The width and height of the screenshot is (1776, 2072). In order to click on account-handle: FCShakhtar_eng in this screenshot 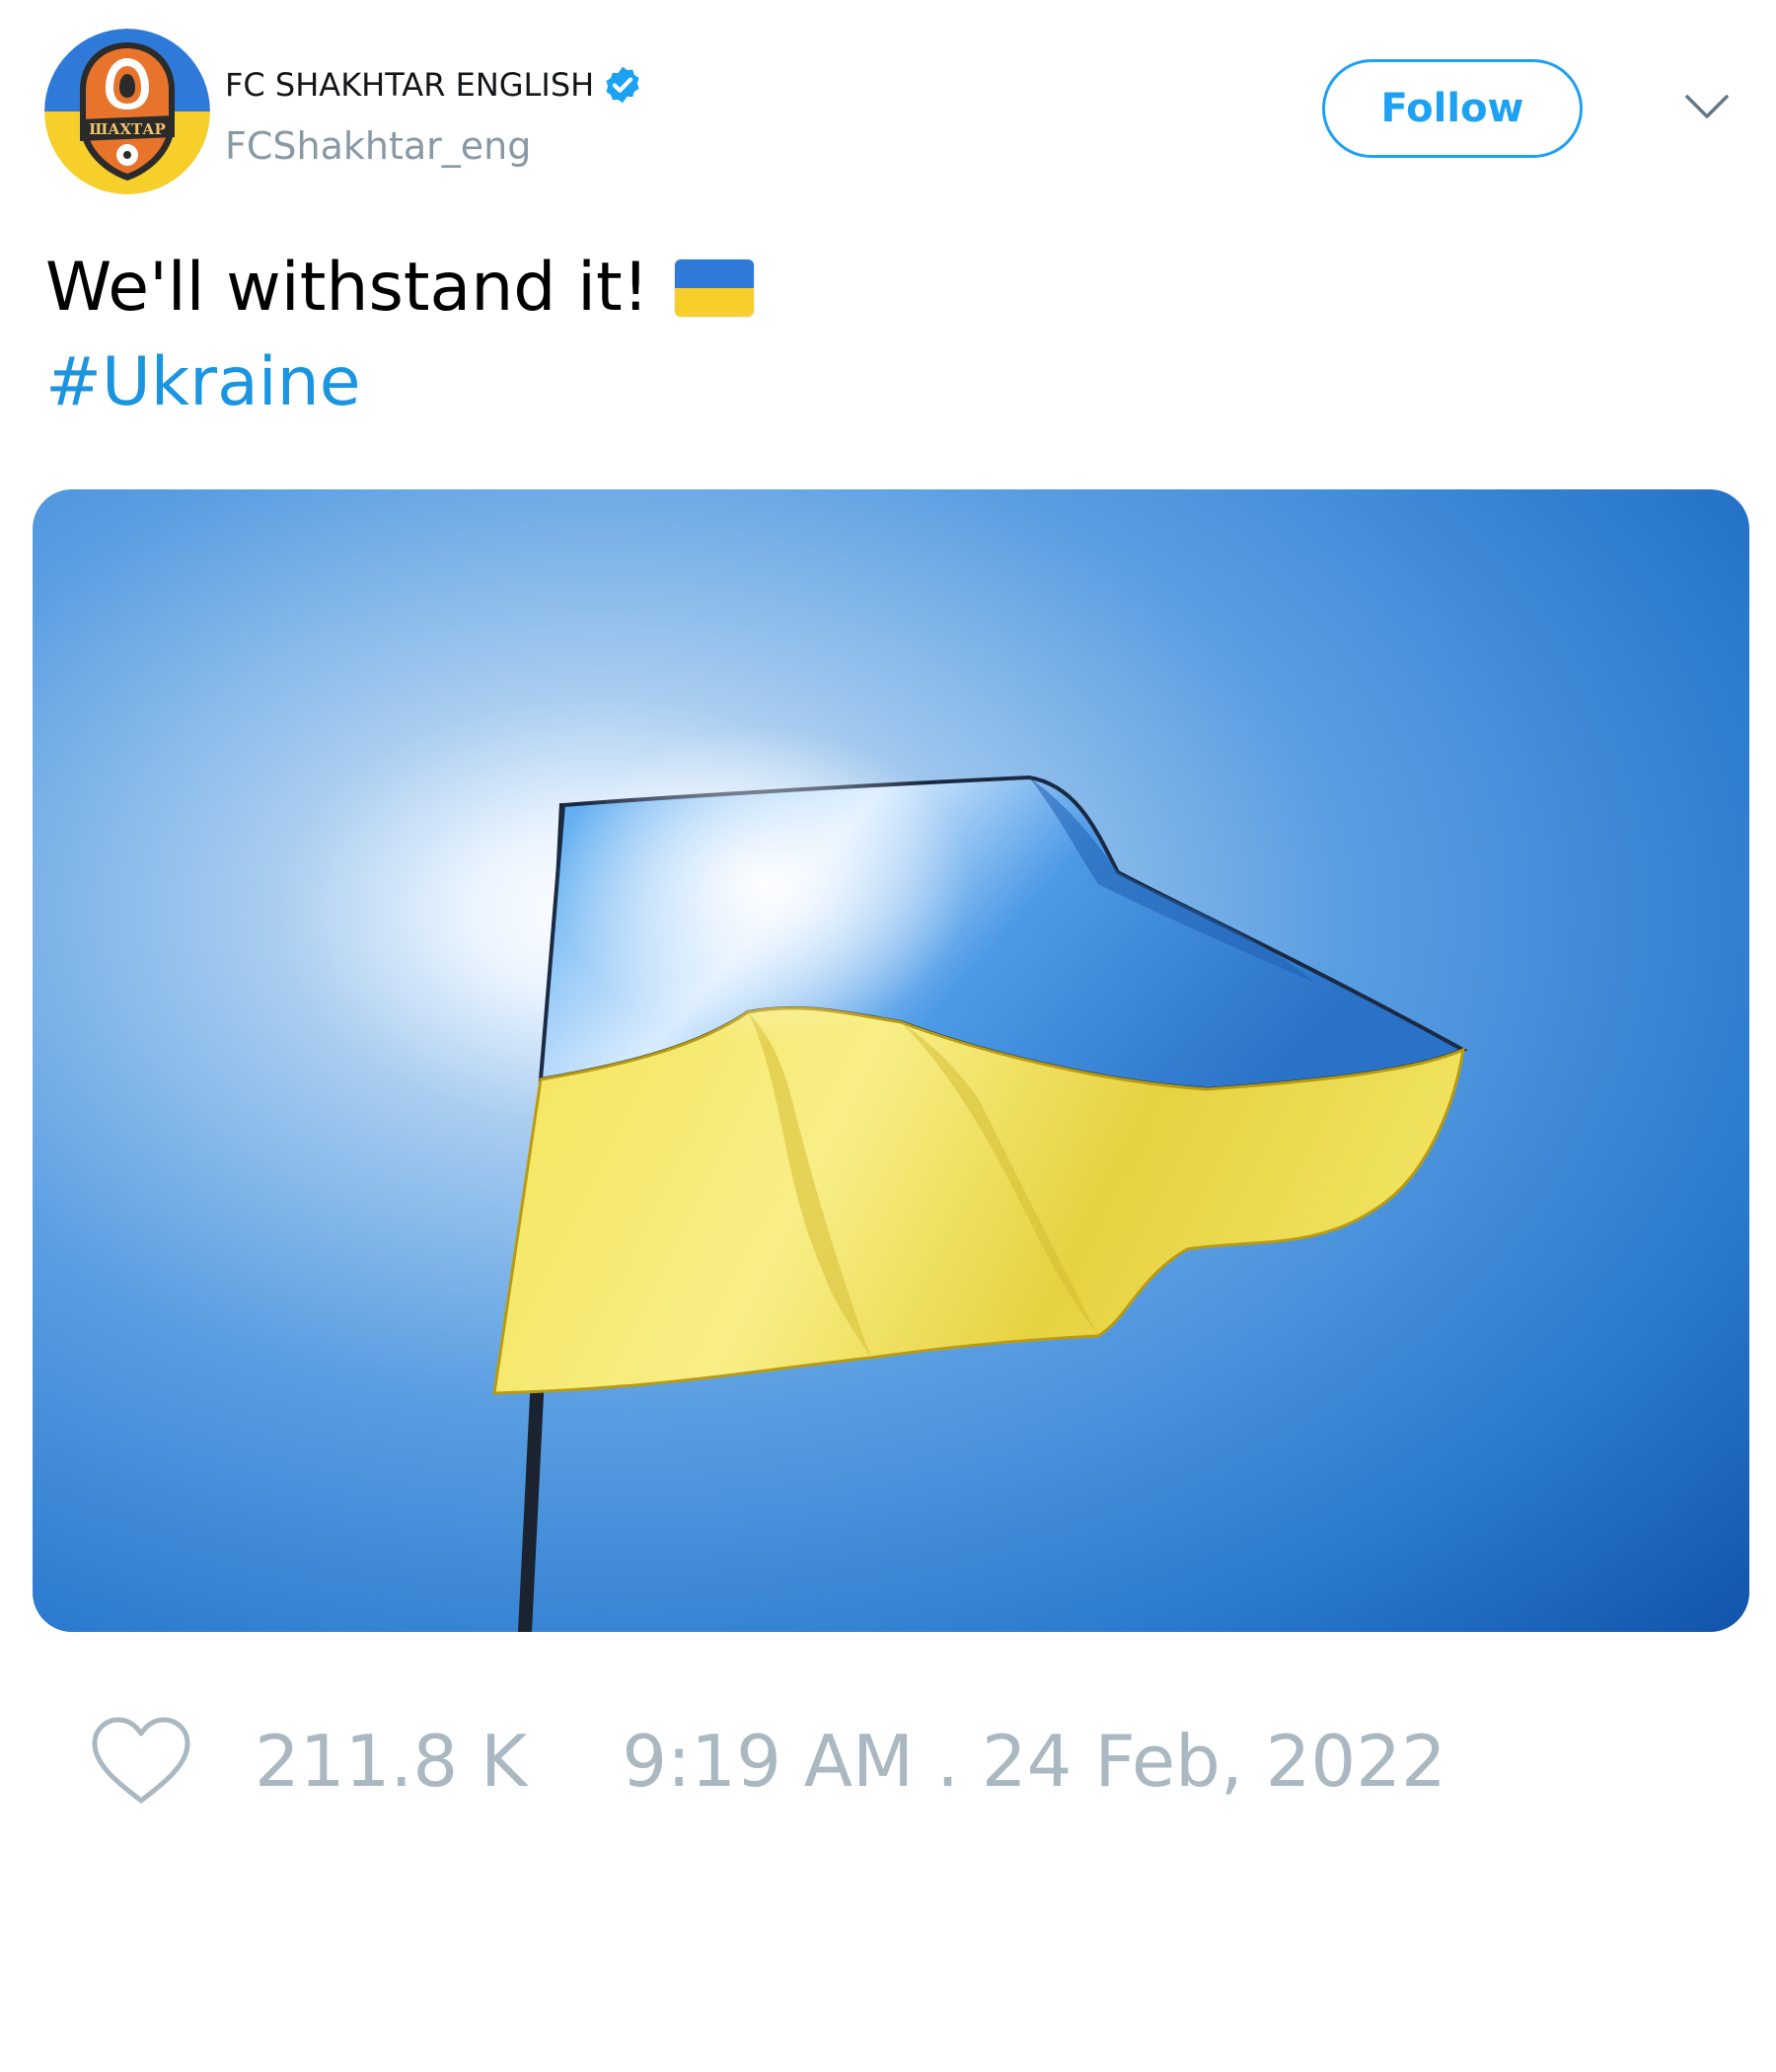, I will do `click(378, 146)`.